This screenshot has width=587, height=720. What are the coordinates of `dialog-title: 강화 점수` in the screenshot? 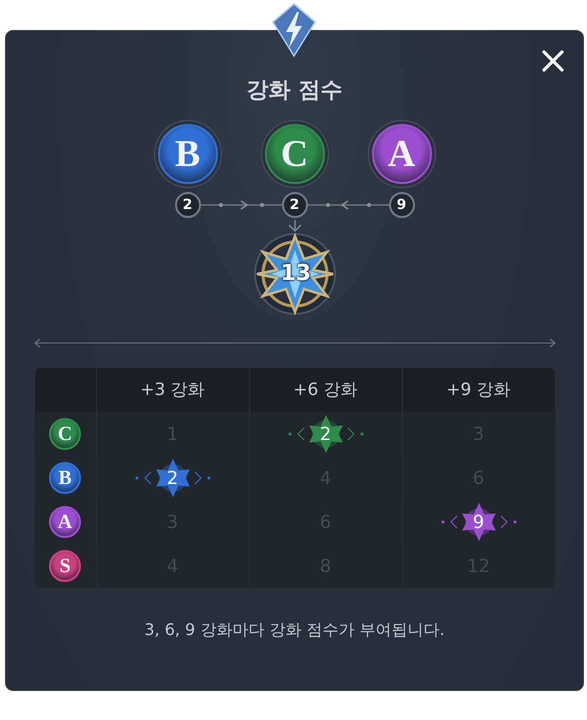 It's located at (294, 91).